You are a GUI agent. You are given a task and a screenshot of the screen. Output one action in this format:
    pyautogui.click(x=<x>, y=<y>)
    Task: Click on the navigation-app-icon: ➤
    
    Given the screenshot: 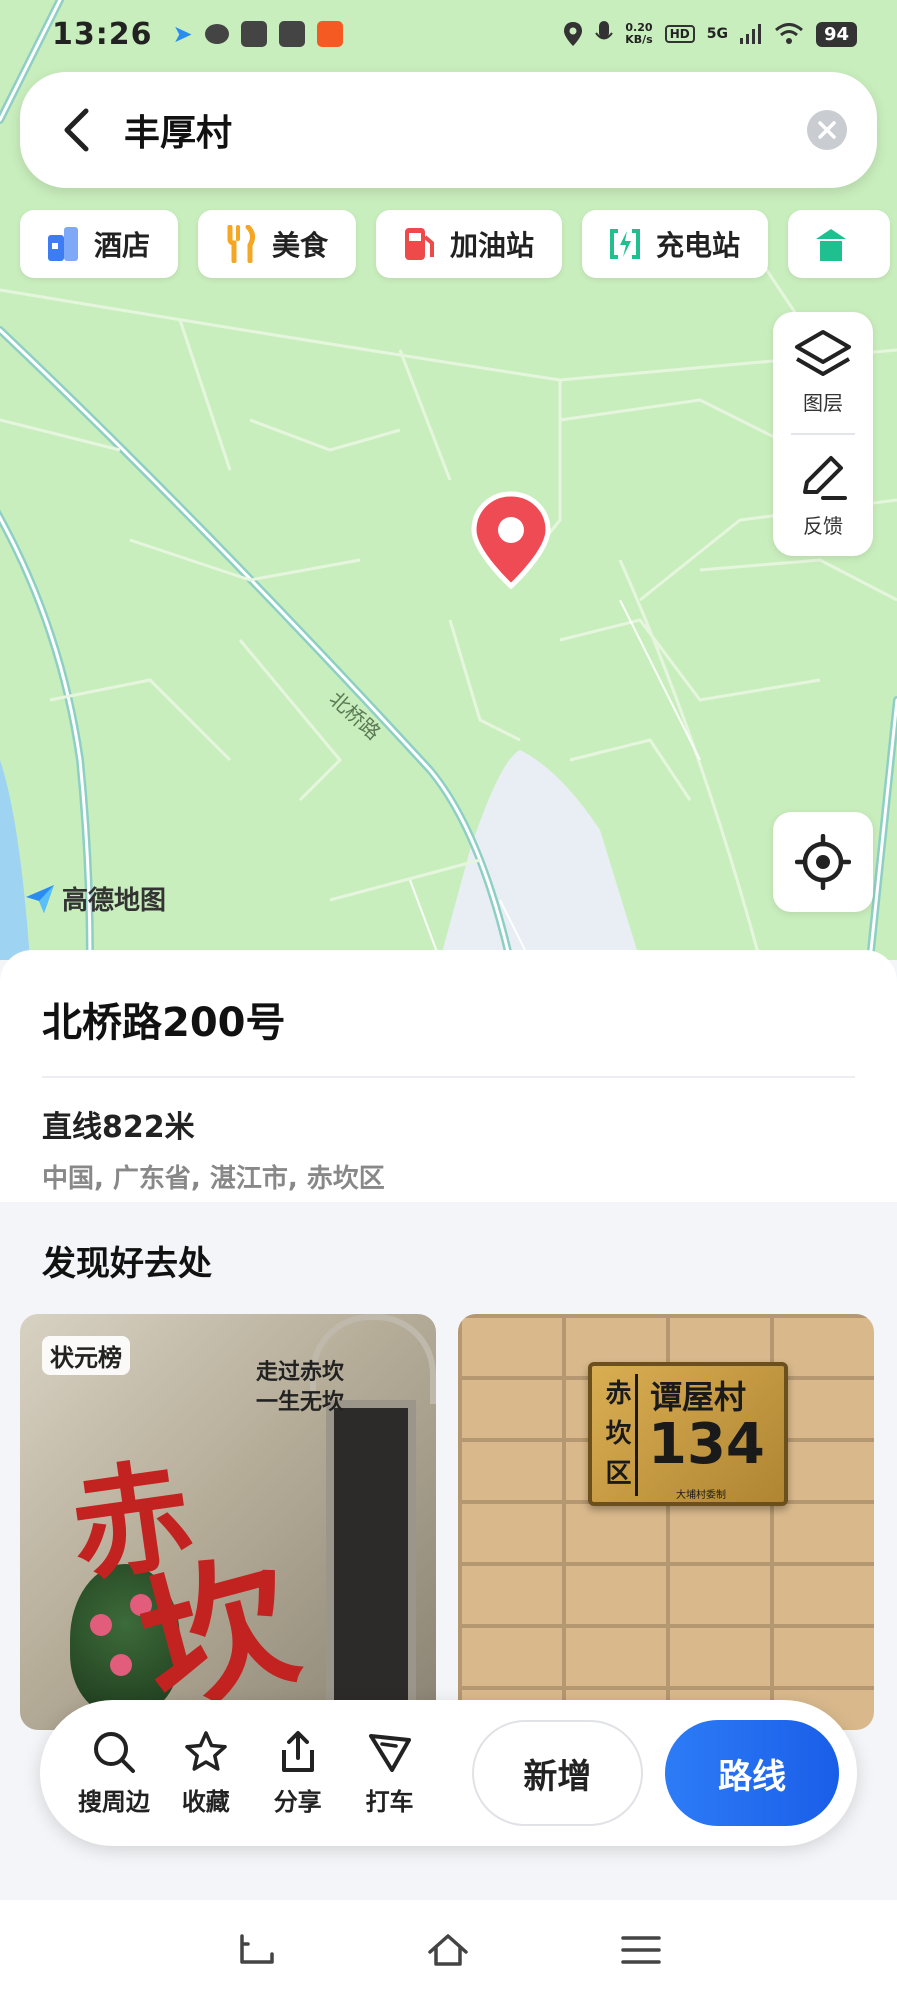 What is the action you would take?
    pyautogui.click(x=182, y=34)
    